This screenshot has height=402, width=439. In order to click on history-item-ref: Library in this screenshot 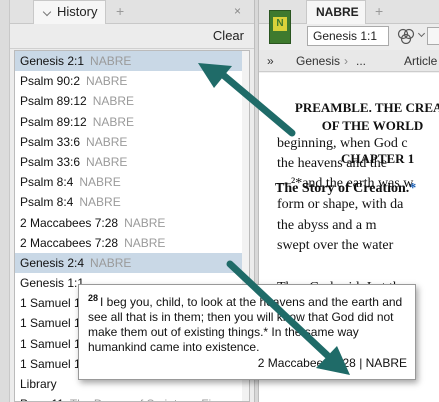, I will do `click(38, 384)`.